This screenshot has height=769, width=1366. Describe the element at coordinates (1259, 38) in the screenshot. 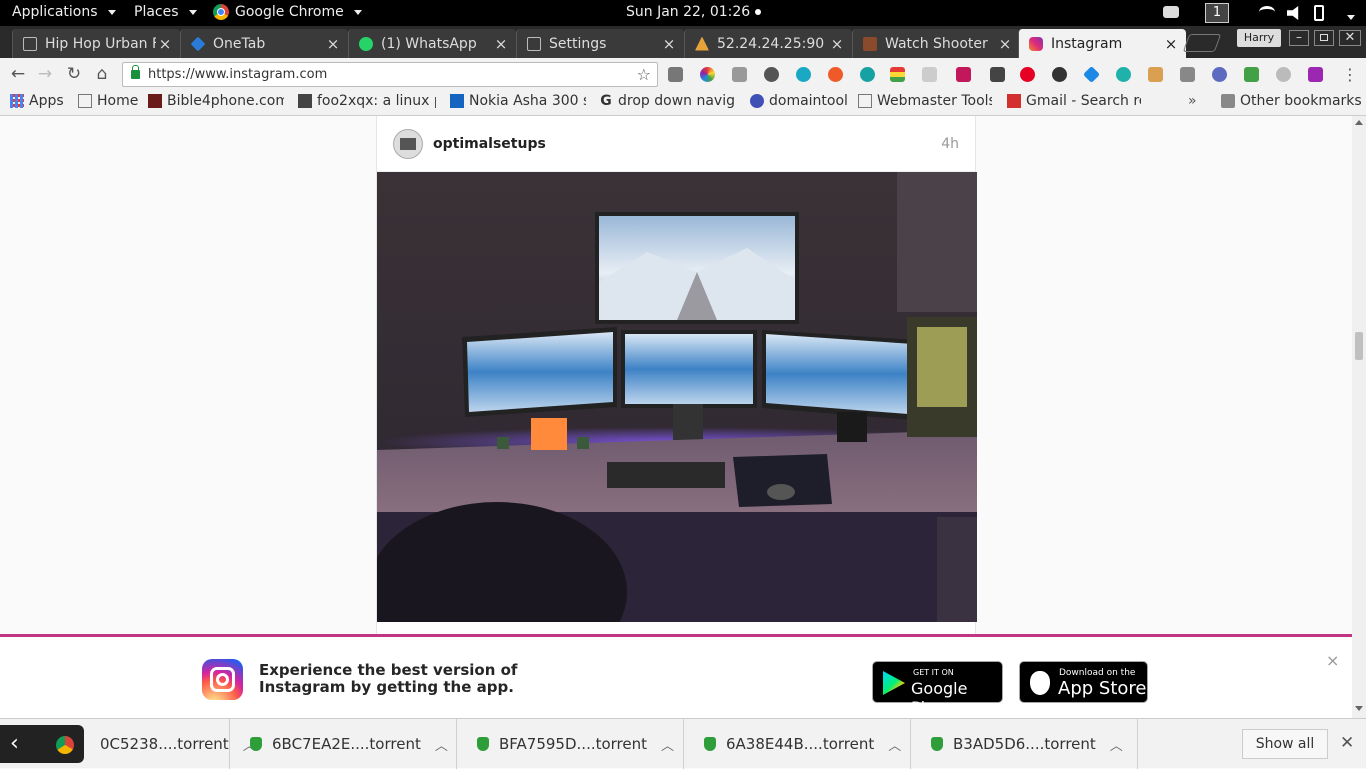

I see `profile-button: Harry` at that location.